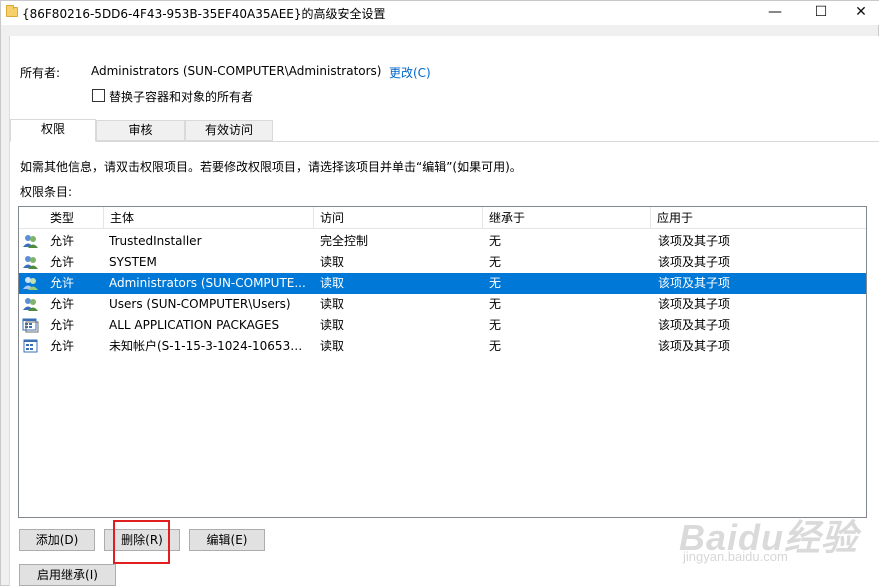  What do you see at coordinates (229, 130) in the screenshot?
I see `tab-effective-access: 有效访问` at bounding box center [229, 130].